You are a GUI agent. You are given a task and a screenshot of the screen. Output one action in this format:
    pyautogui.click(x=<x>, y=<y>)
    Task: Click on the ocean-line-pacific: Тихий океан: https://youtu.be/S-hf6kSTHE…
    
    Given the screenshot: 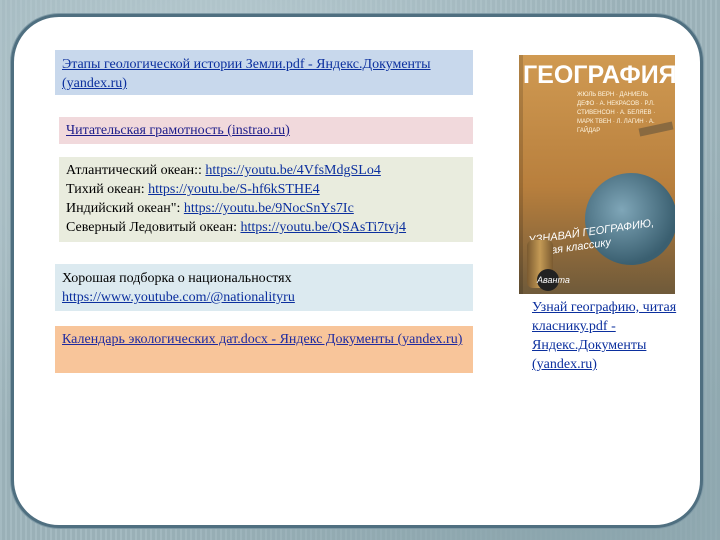 What is the action you would take?
    pyautogui.click(x=266, y=189)
    